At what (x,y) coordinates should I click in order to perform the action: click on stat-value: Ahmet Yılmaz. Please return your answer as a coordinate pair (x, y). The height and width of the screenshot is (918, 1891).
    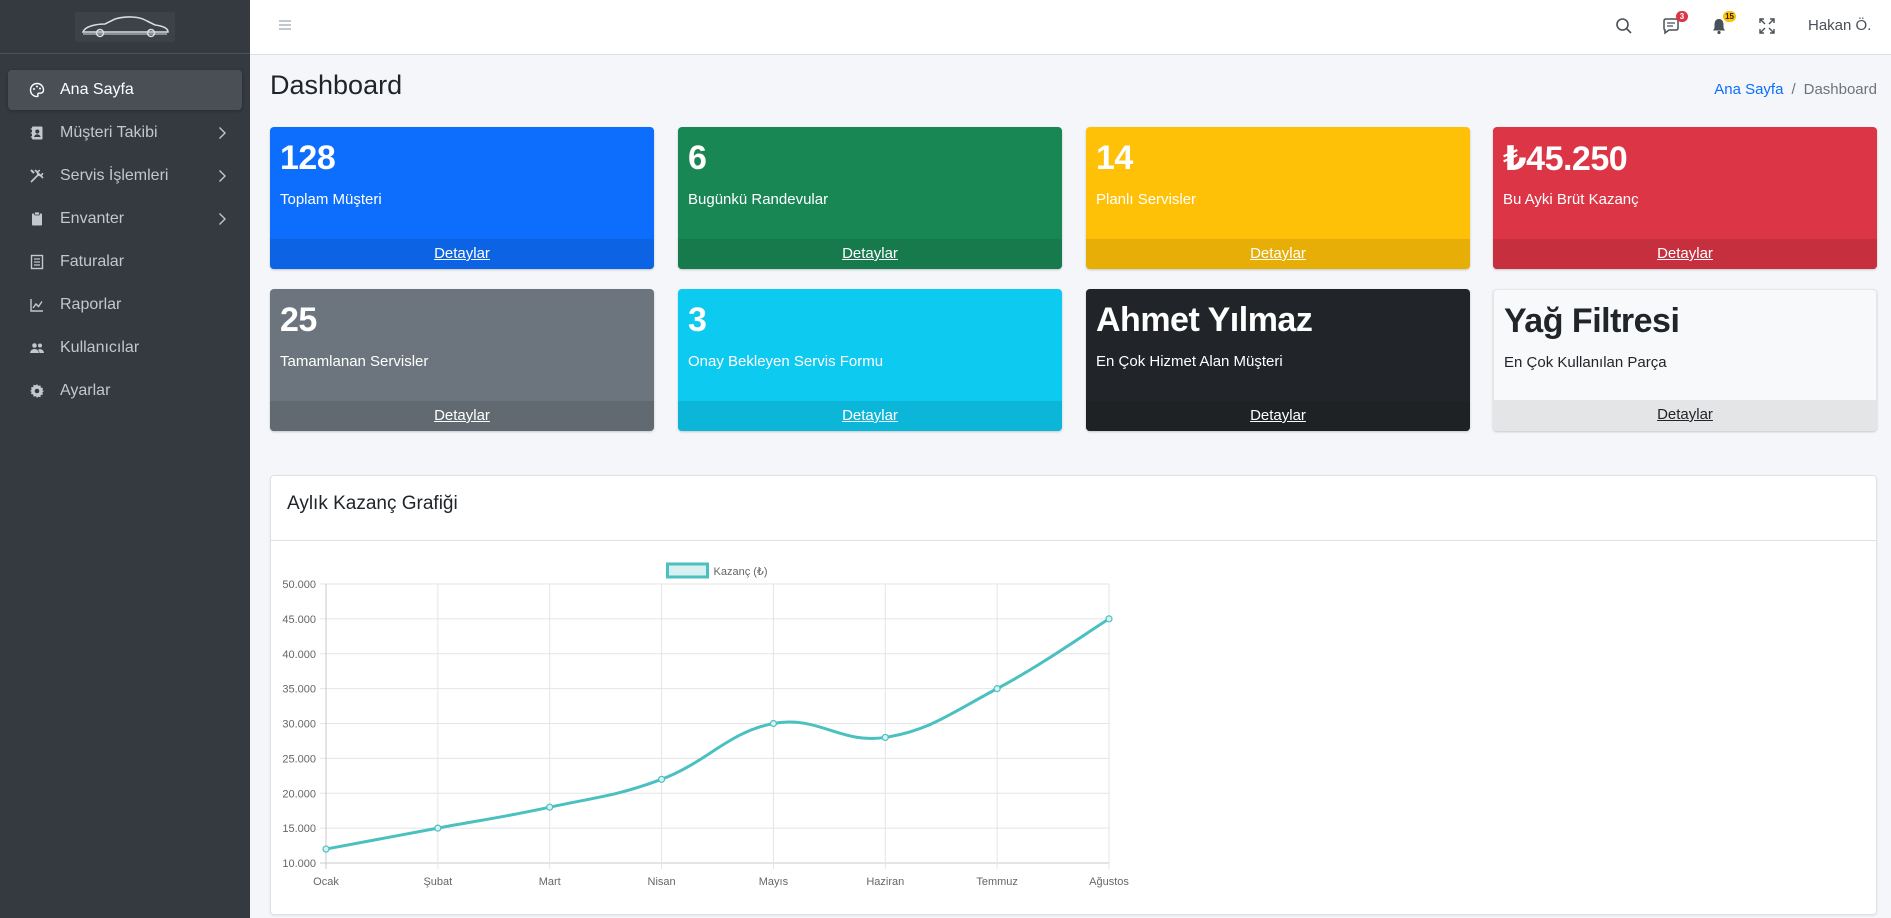
    Looking at the image, I should click on (1204, 320).